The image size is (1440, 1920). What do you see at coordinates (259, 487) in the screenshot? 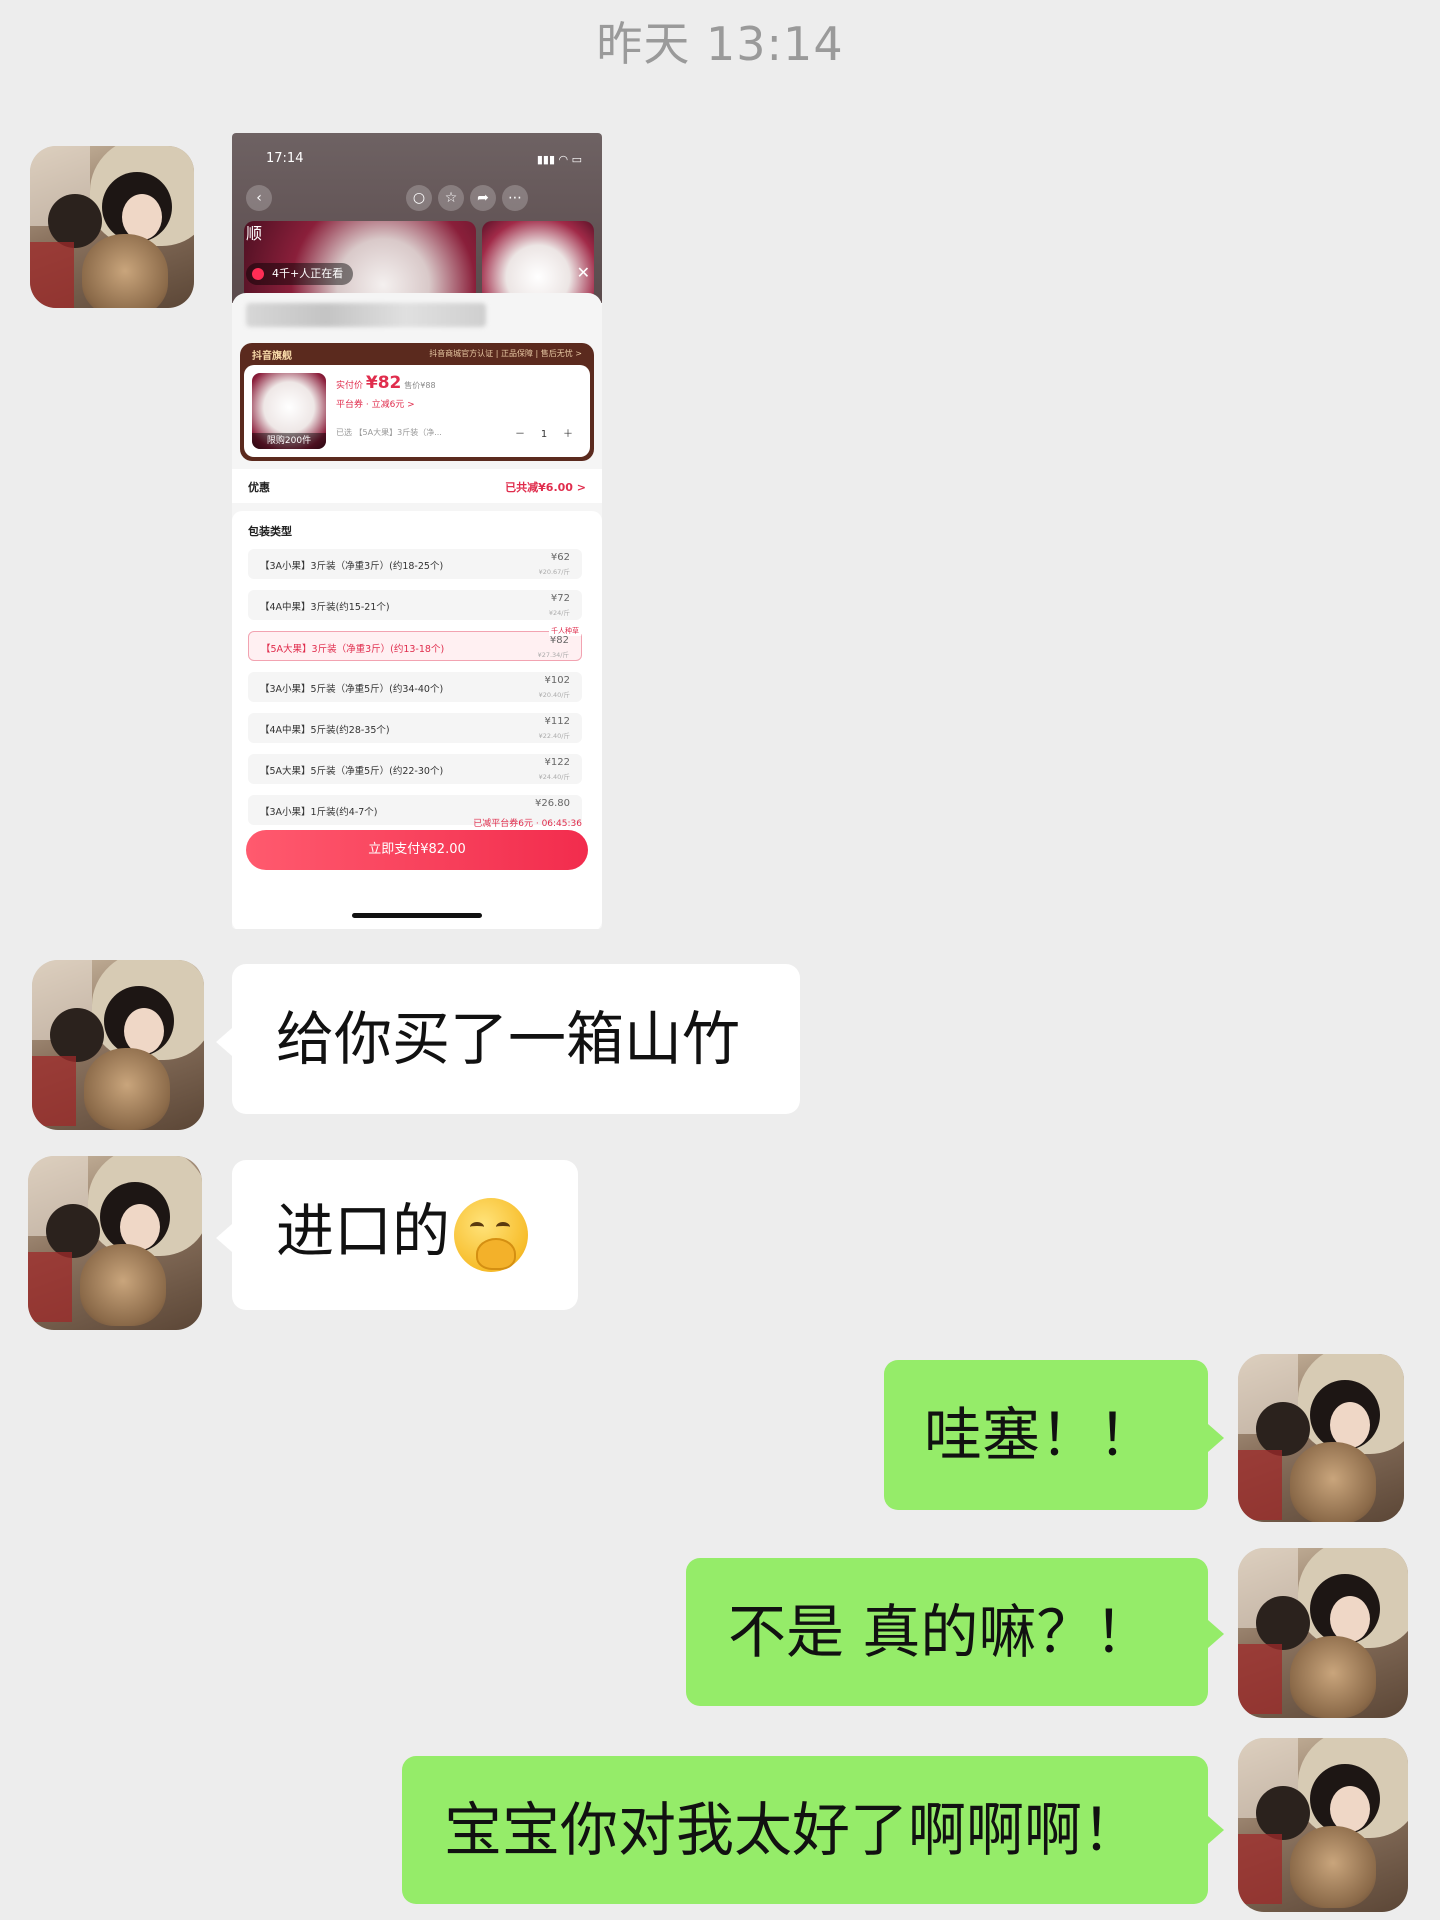
I see `discount-label: 优惠` at bounding box center [259, 487].